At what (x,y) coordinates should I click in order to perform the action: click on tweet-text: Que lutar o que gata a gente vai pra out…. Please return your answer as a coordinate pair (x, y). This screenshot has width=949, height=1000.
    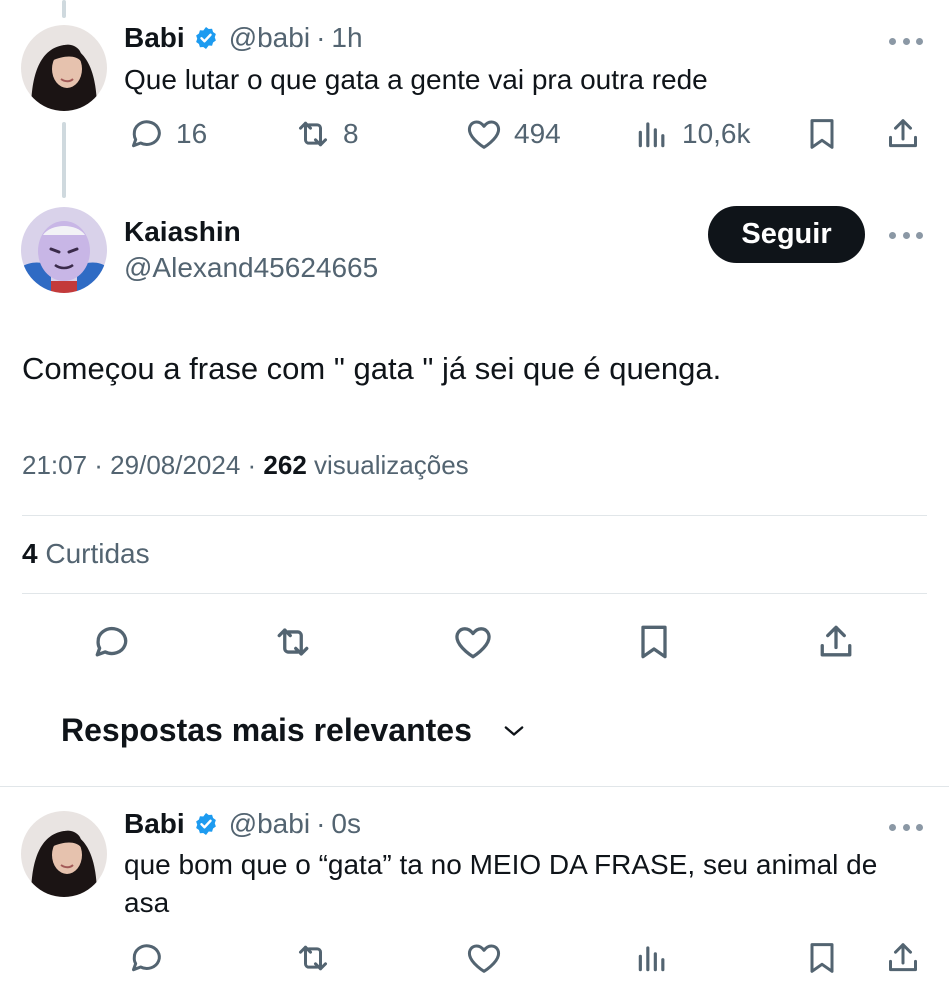
    Looking at the image, I should click on (416, 79).